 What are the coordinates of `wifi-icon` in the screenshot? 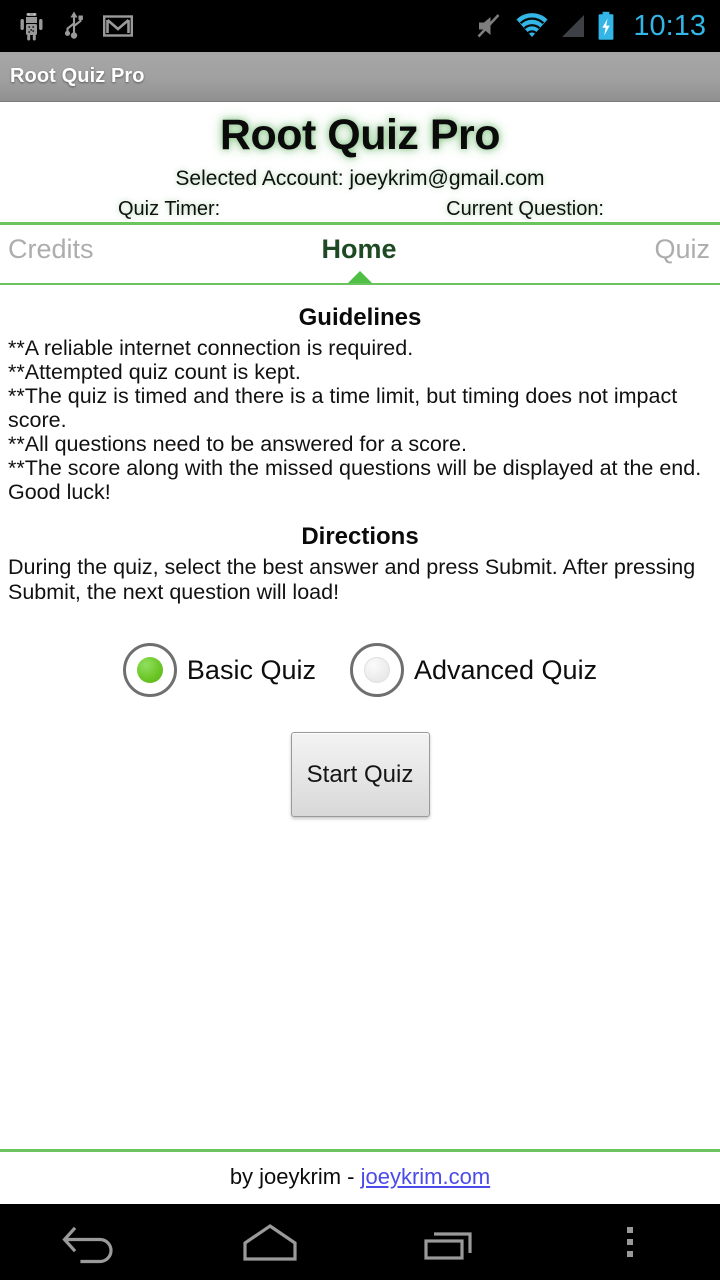 It's located at (532, 25).